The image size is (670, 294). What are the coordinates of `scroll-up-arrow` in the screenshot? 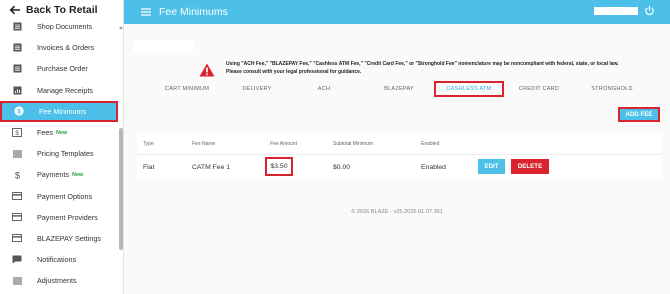 It's located at (121, 27).